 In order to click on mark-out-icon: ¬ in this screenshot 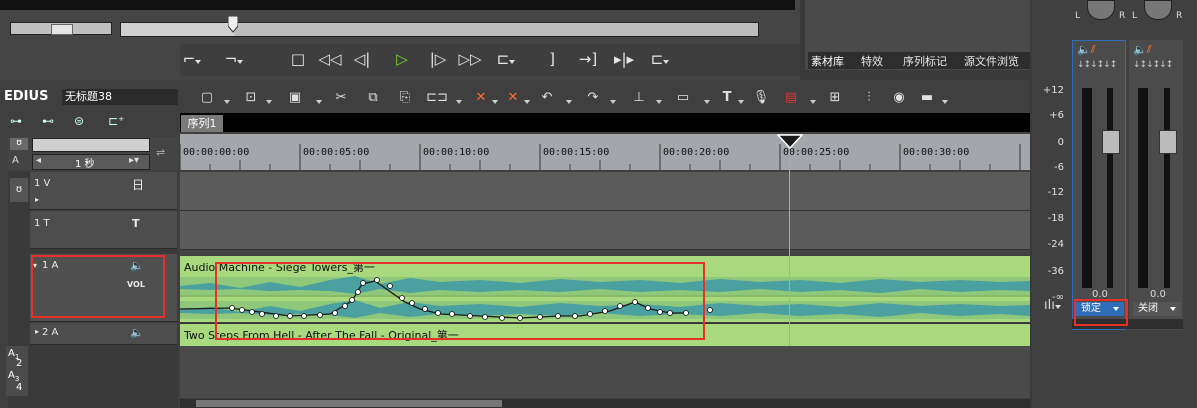, I will do `click(234, 59)`.